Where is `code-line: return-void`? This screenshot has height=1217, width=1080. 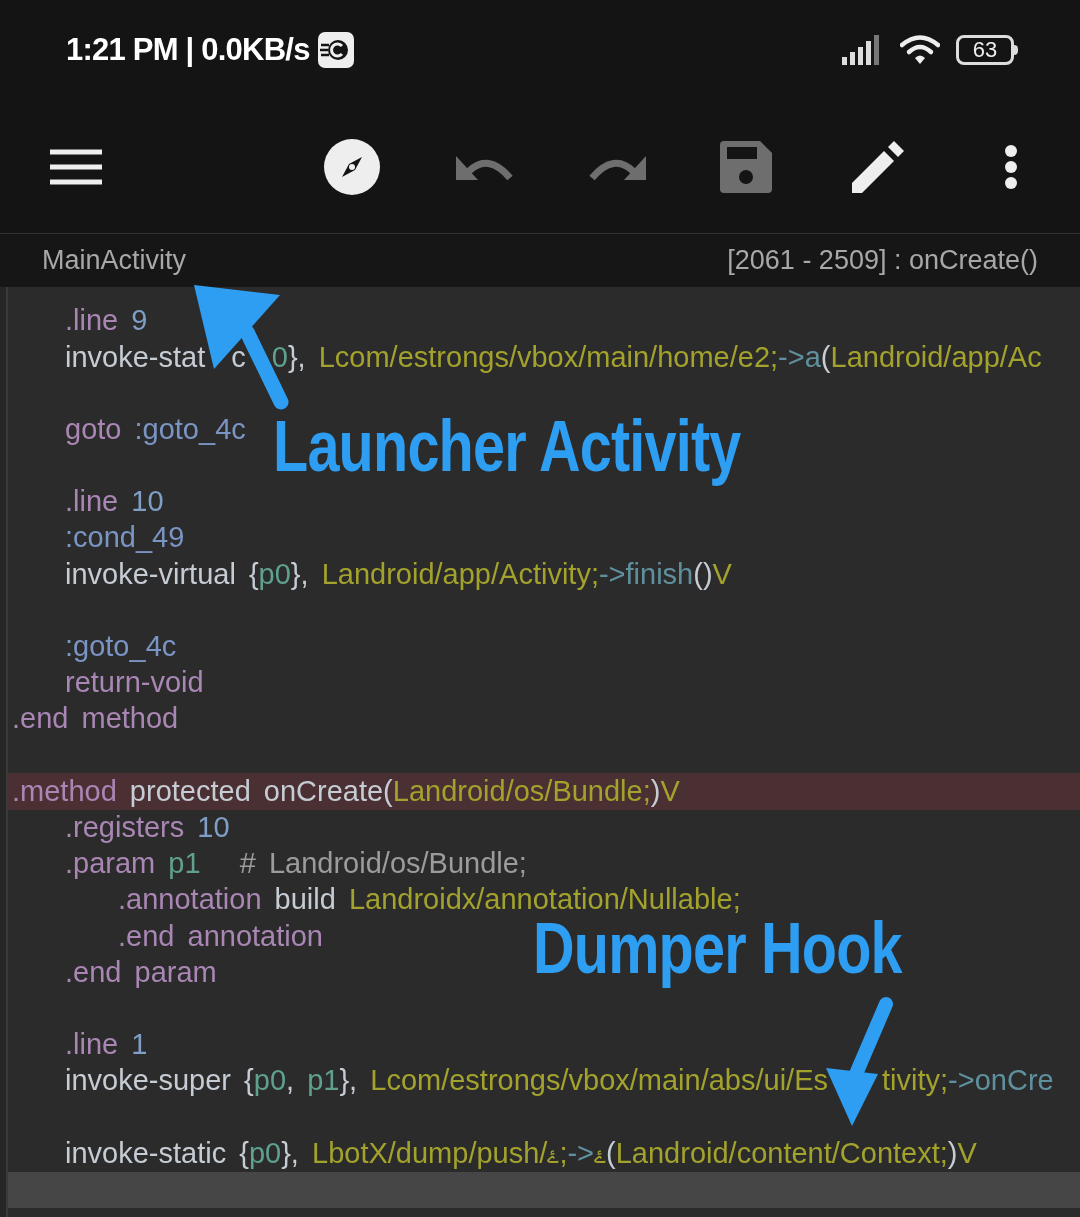
code-line: return-void is located at coordinates (134, 683).